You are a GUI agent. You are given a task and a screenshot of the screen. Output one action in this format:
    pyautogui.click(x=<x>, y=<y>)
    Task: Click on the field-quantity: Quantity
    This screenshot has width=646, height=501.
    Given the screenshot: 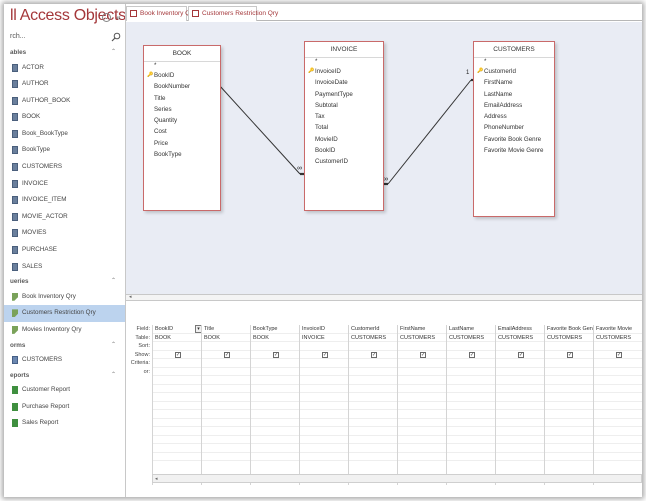 What is the action you would take?
    pyautogui.click(x=182, y=120)
    